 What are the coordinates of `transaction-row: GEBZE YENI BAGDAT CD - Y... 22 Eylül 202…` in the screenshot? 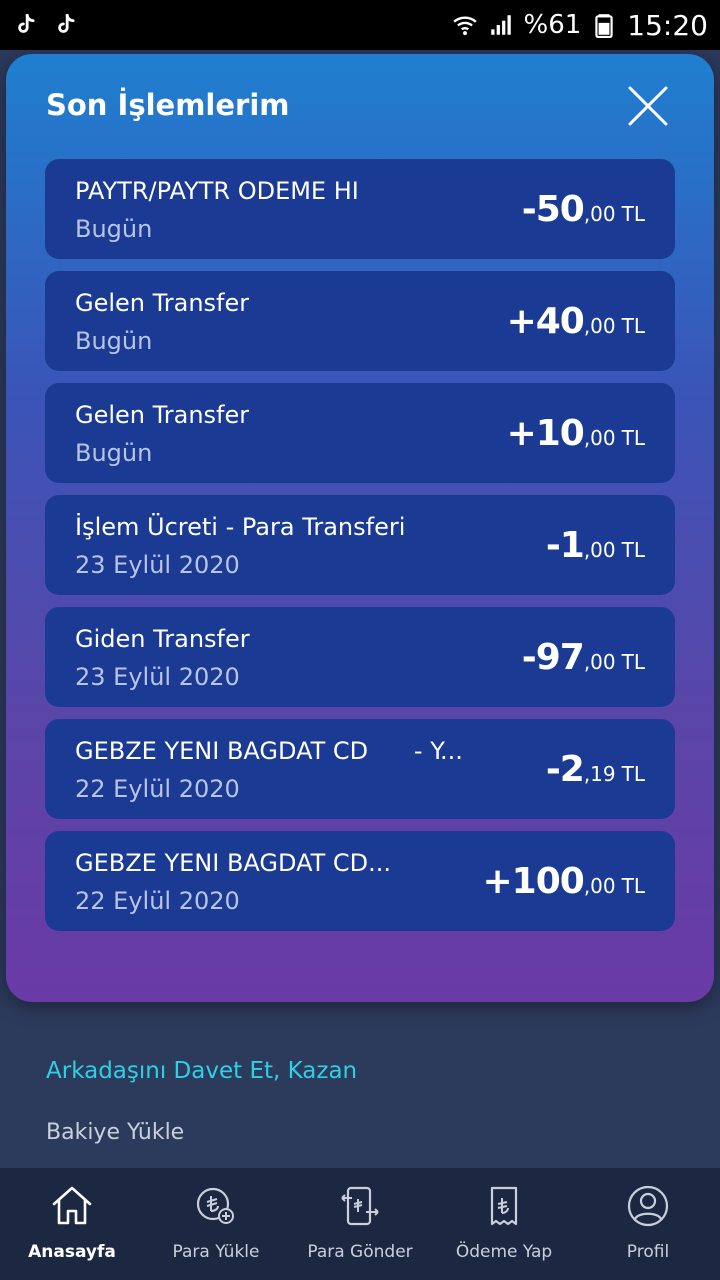 It's located at (360, 769).